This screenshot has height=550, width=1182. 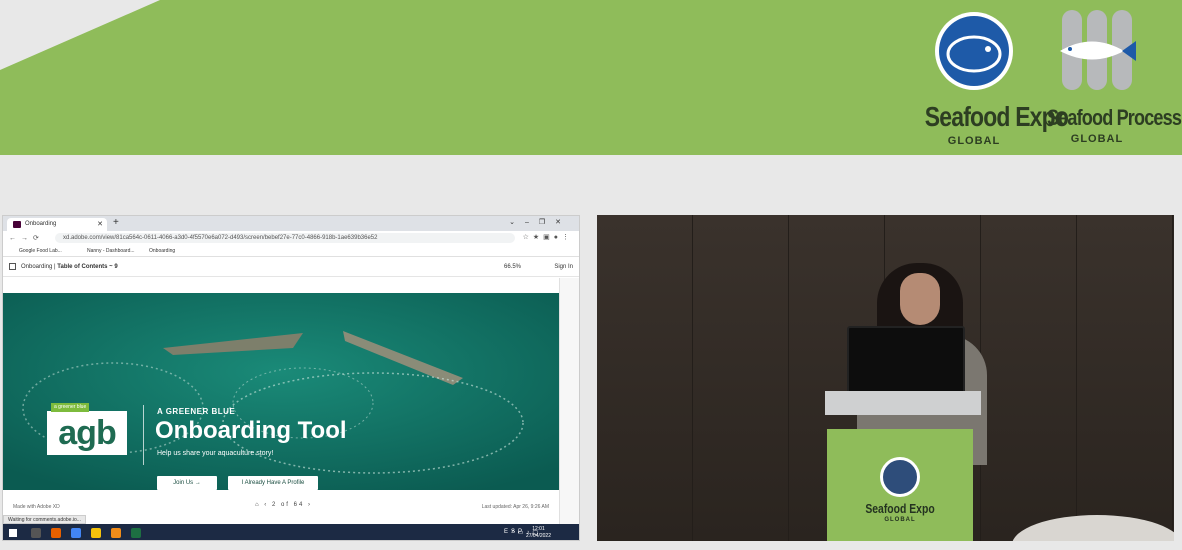 I want to click on windows-taskbar: ^▭♪▢ ESP 12:01 27/04/2022, so click(x=291, y=532).